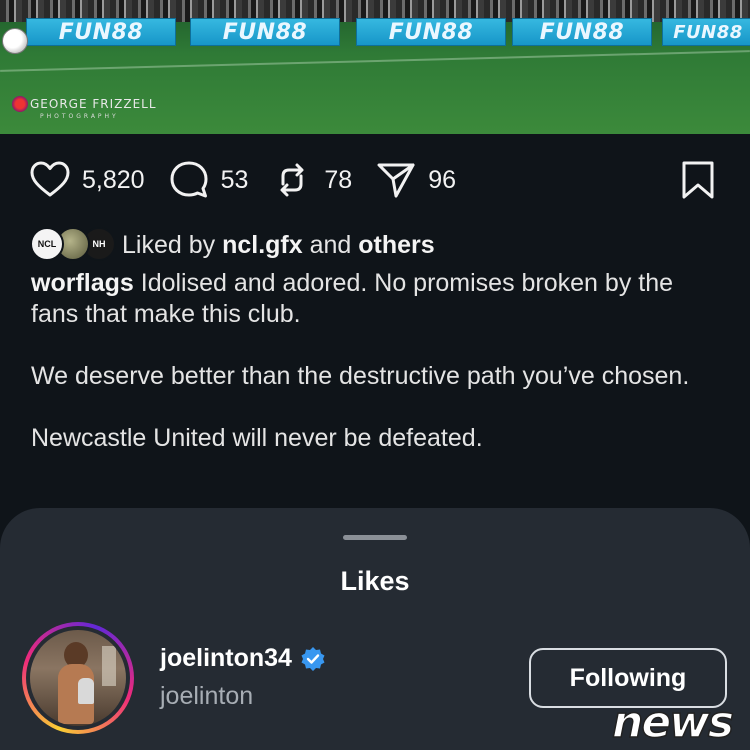 The height and width of the screenshot is (750, 750). Describe the element at coordinates (15, 41) in the screenshot. I see `football` at that location.